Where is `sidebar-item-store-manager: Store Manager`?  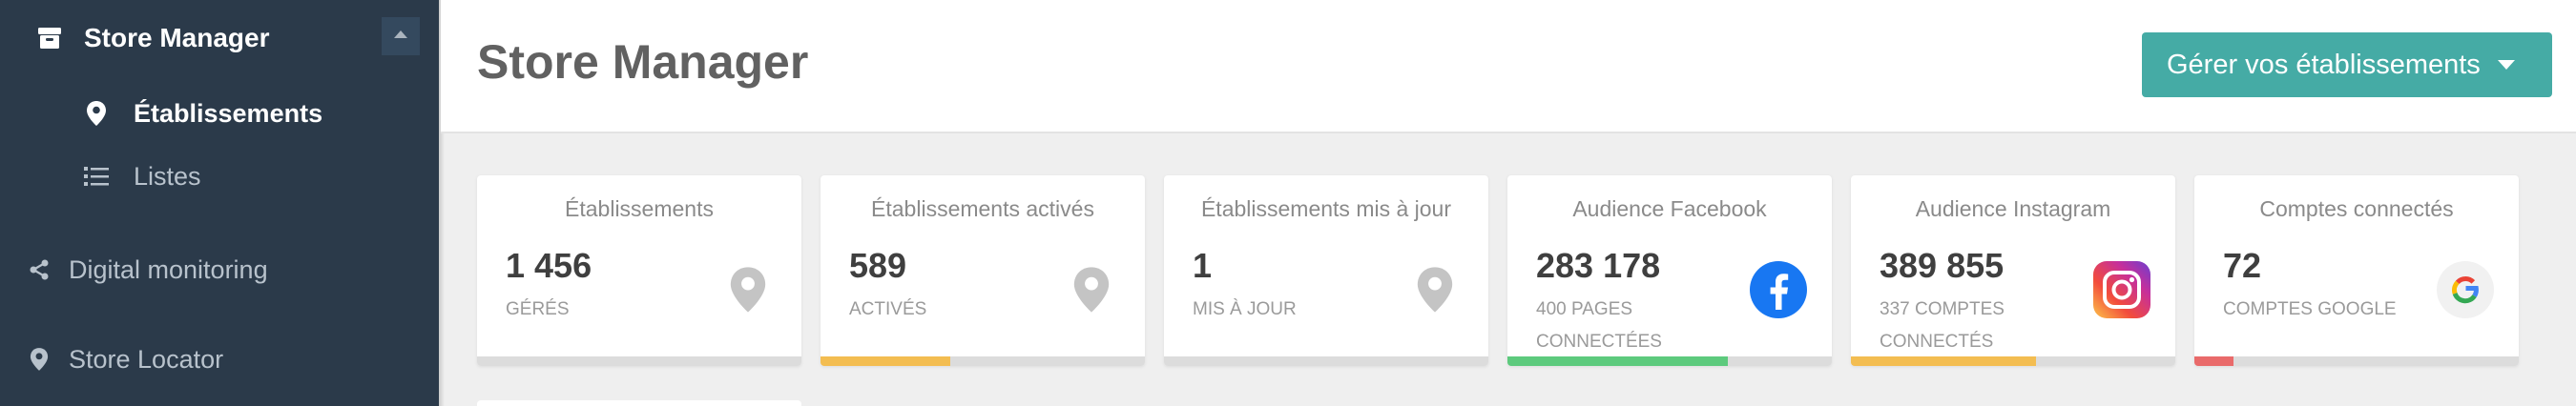
sidebar-item-store-manager: Store Manager is located at coordinates (153, 38).